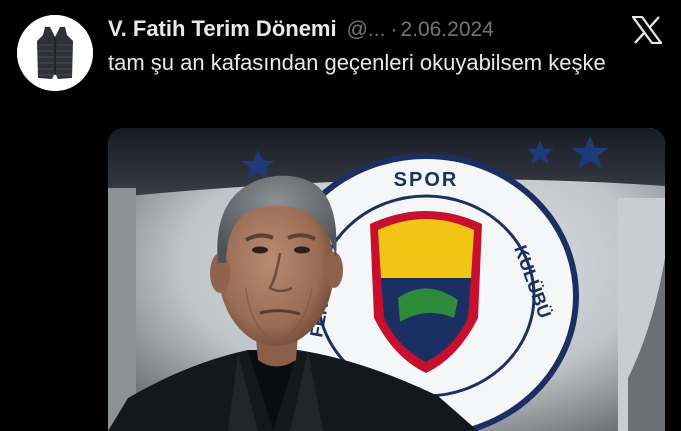  I want to click on svg-text: SPOR, so click(426, 180).